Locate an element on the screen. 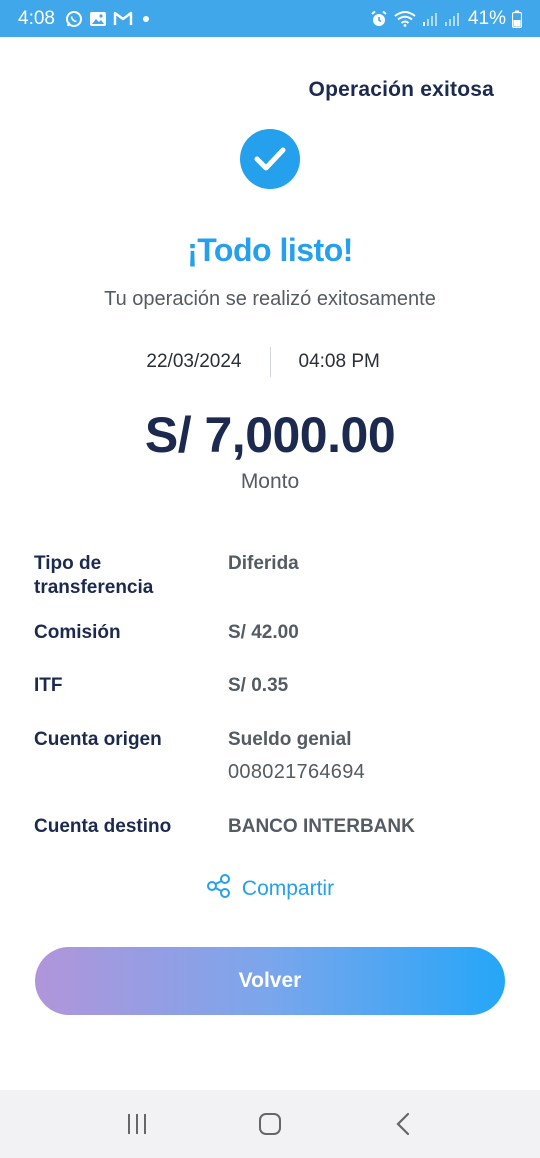 The height and width of the screenshot is (1158, 540). recents-icon is located at coordinates (137, 1124).